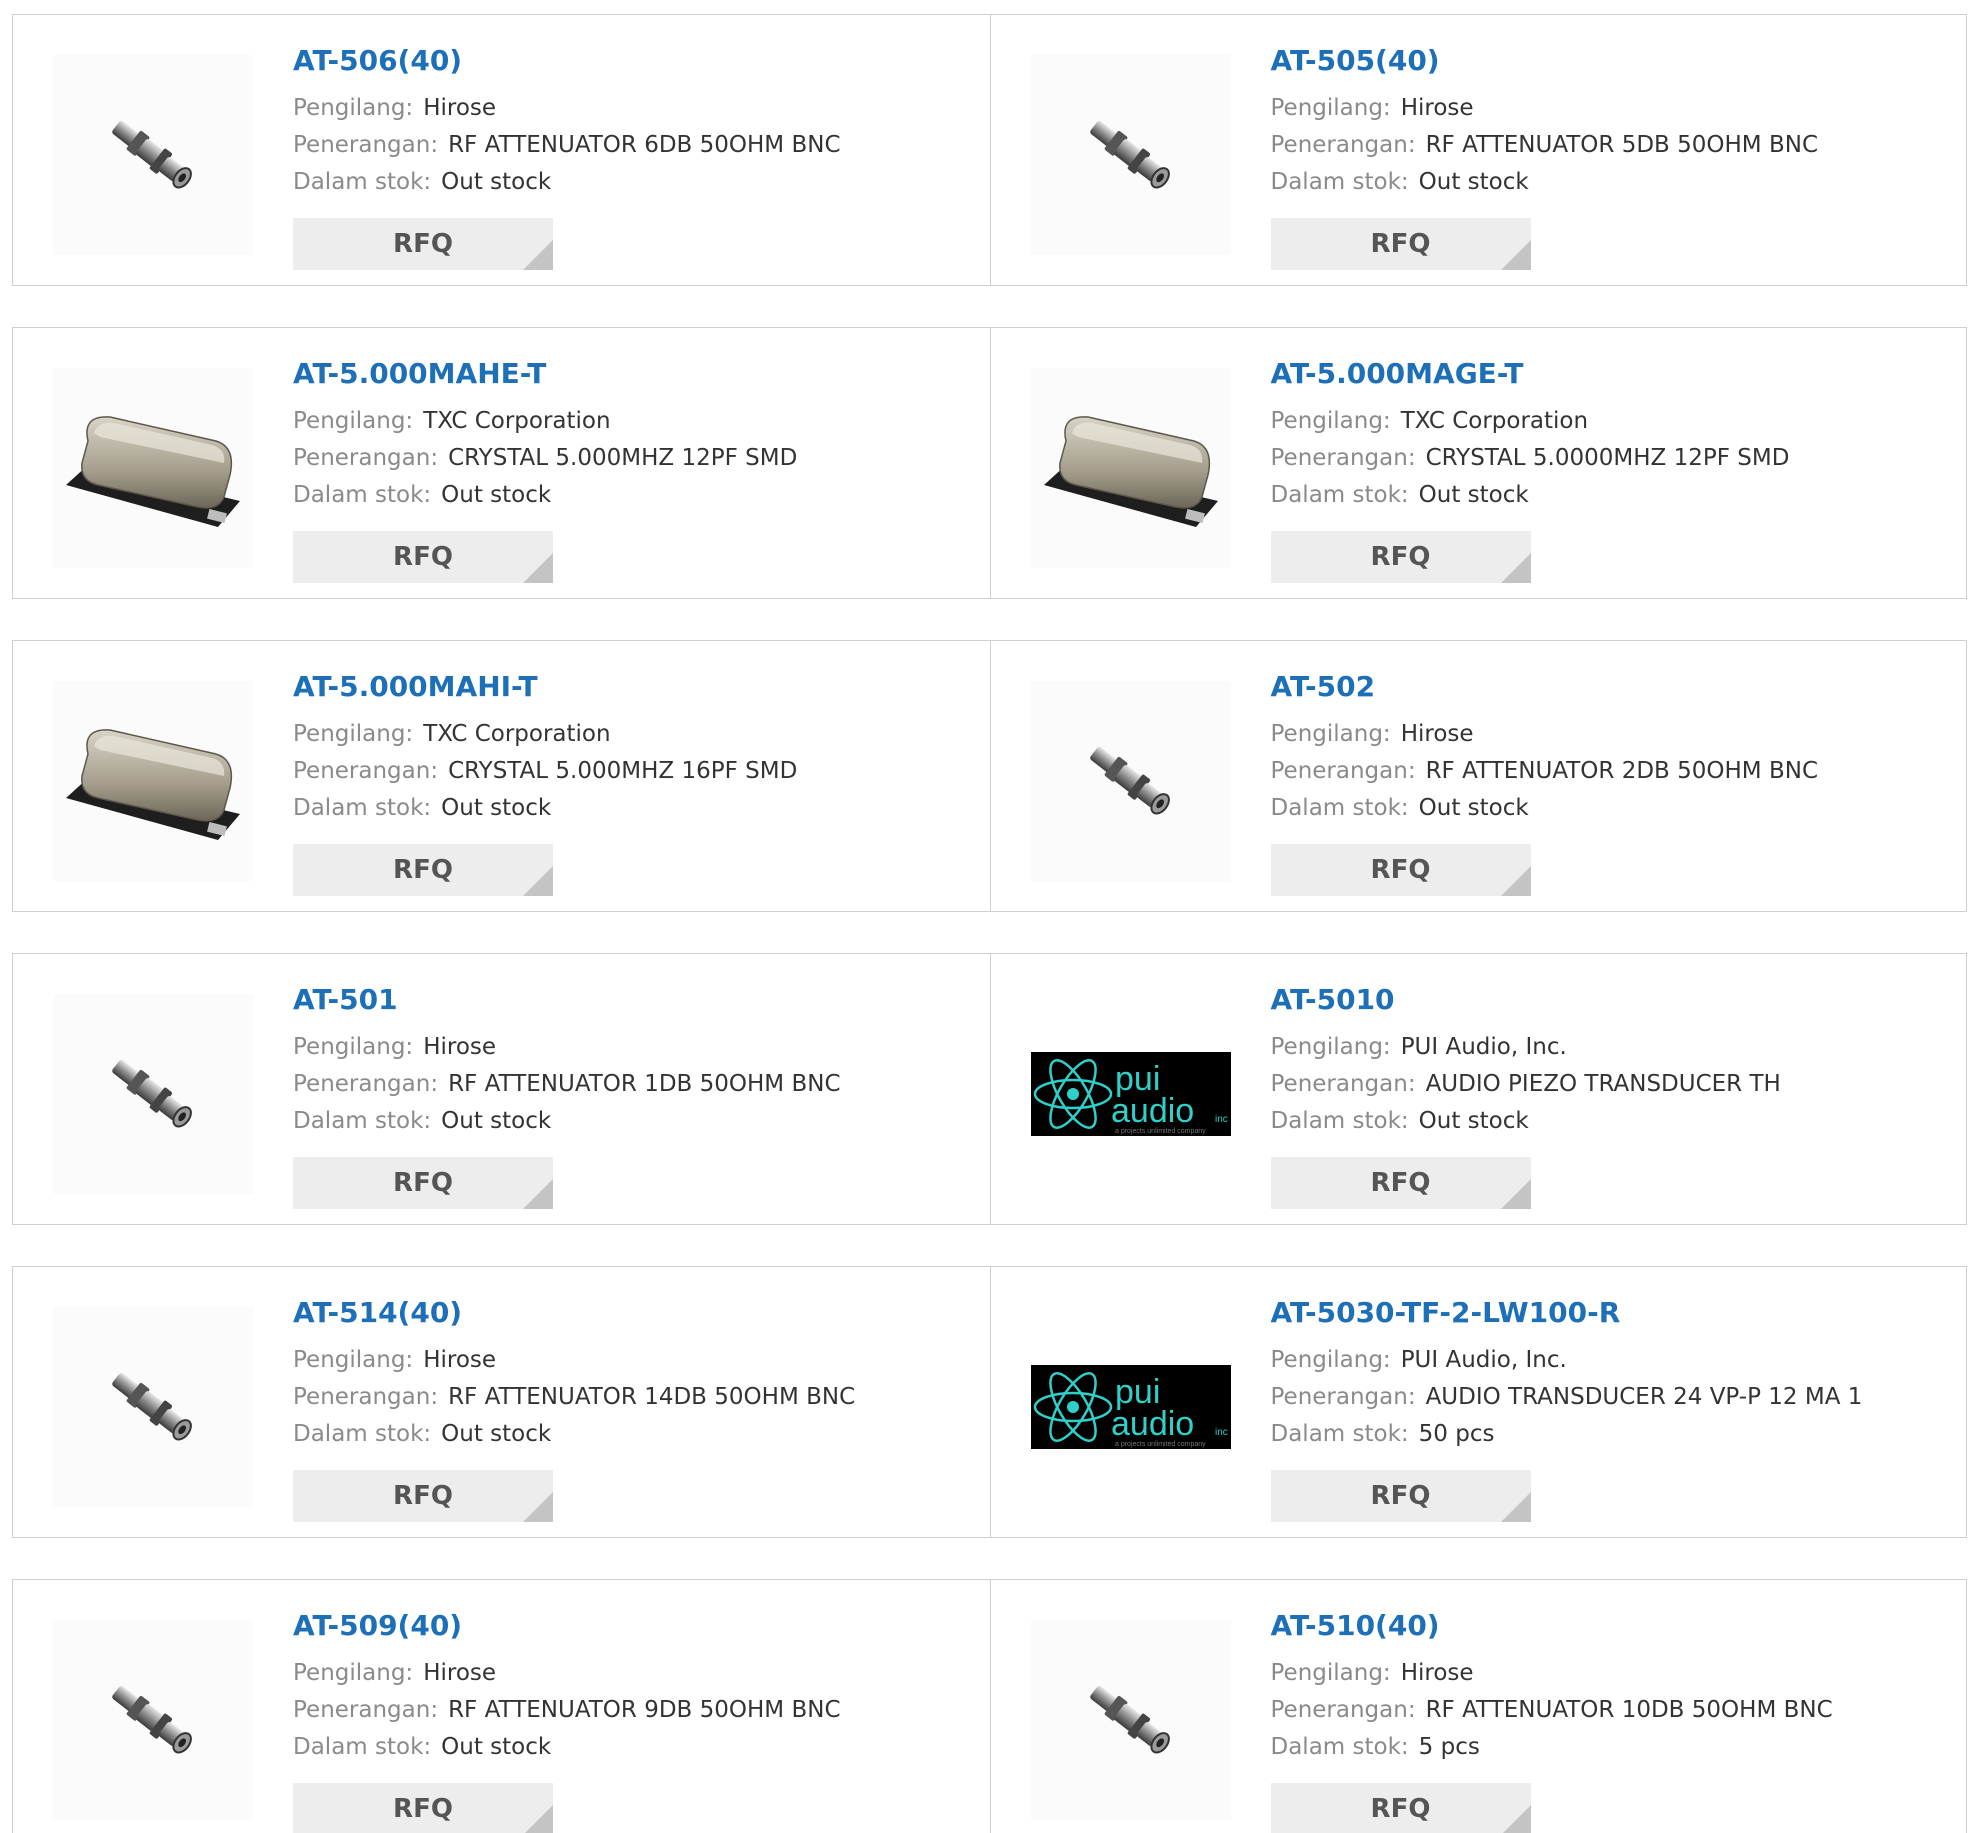  I want to click on part-number-link: AT-501, so click(636, 1000).